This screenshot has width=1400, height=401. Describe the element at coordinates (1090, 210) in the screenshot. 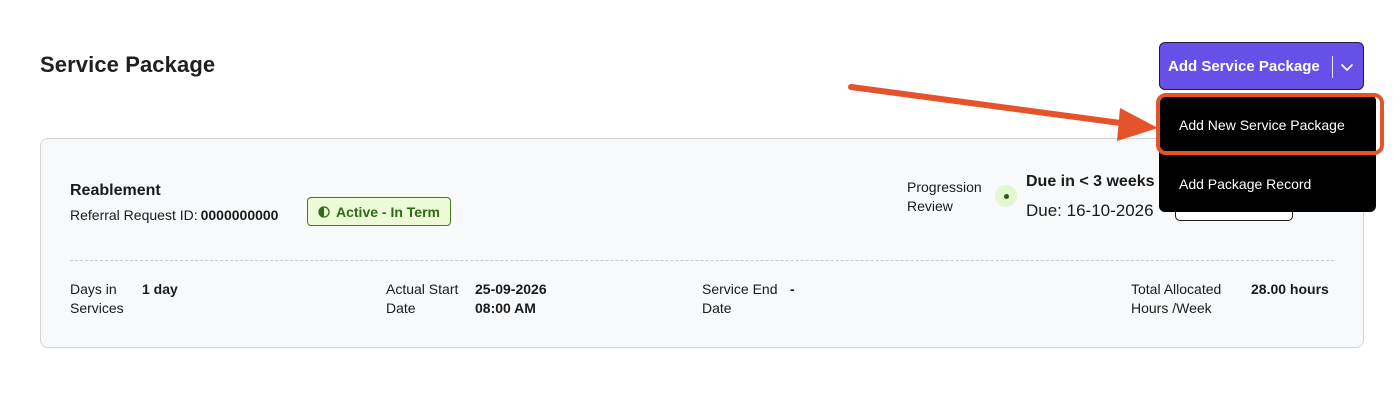

I see `due-date-text: Due: 16-10-2026` at that location.